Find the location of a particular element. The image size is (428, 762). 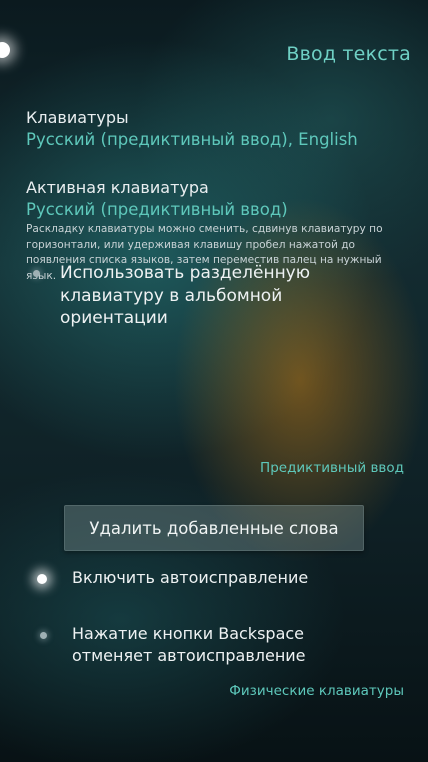

active-keyboard-value: Русский (предиктивный ввод) is located at coordinates (157, 209).